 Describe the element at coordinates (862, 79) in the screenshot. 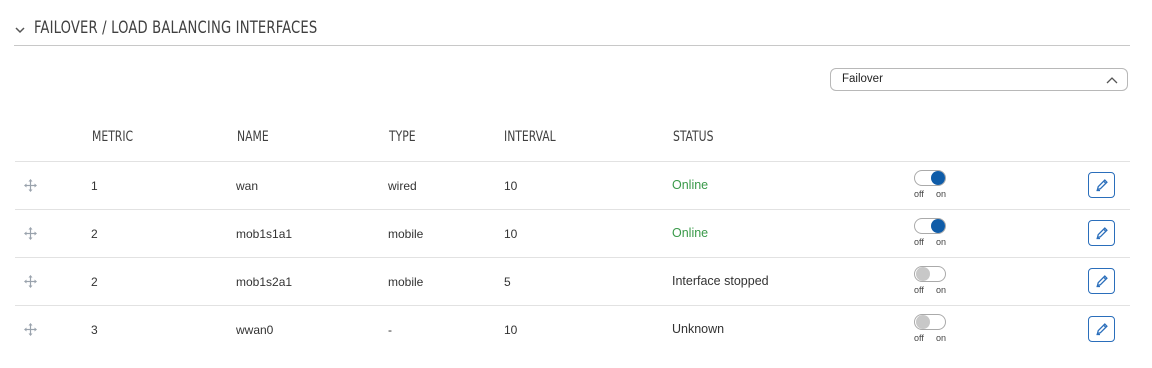

I see `mode-select-value: Failover` at that location.